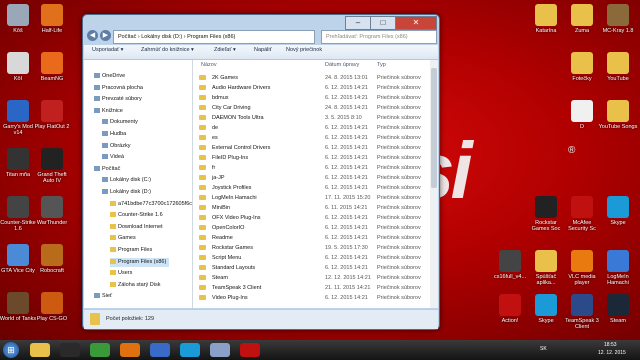  I want to click on nav-item: Počítač, so click(107, 169).